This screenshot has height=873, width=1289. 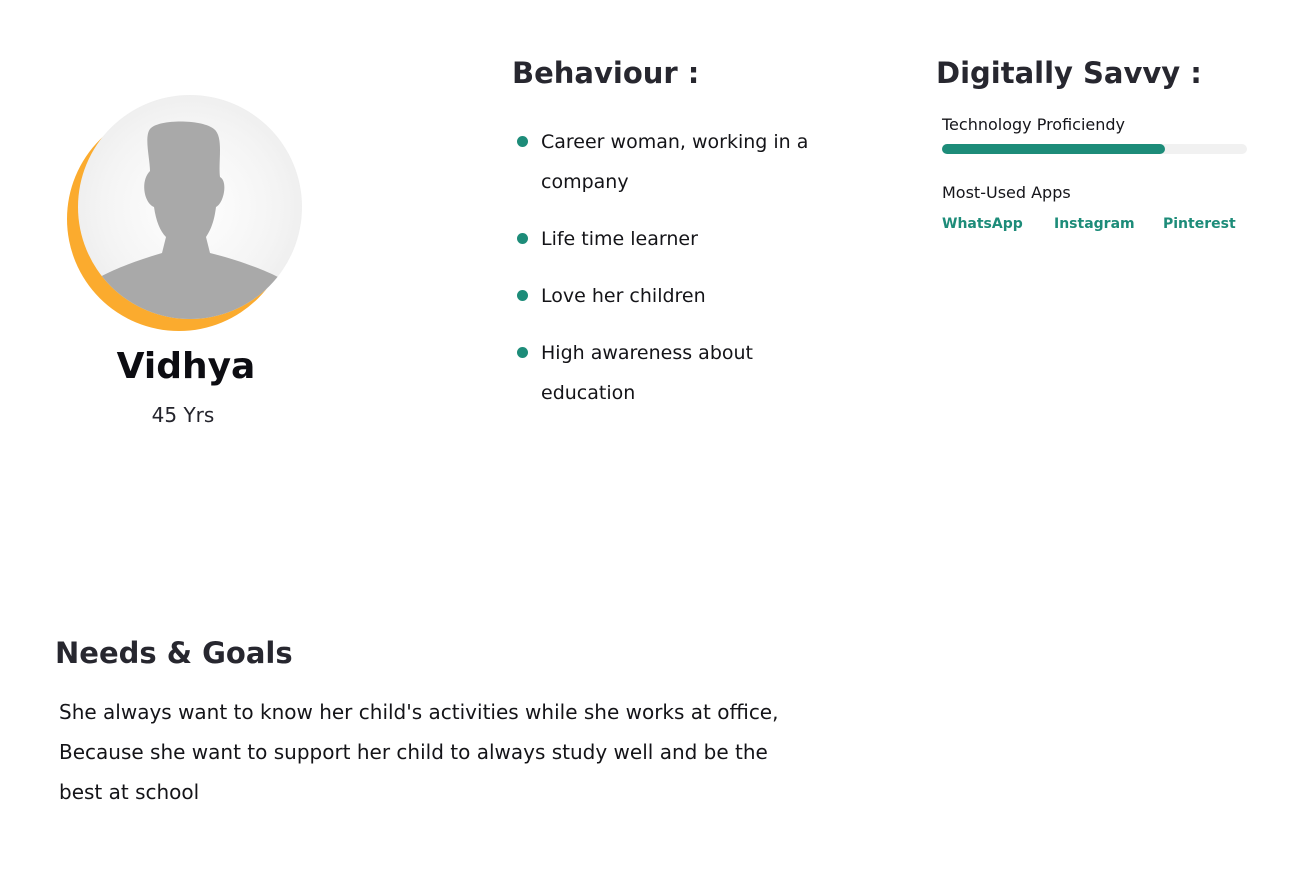 I want to click on behaviour-item: High awareness about education, so click(x=662, y=373).